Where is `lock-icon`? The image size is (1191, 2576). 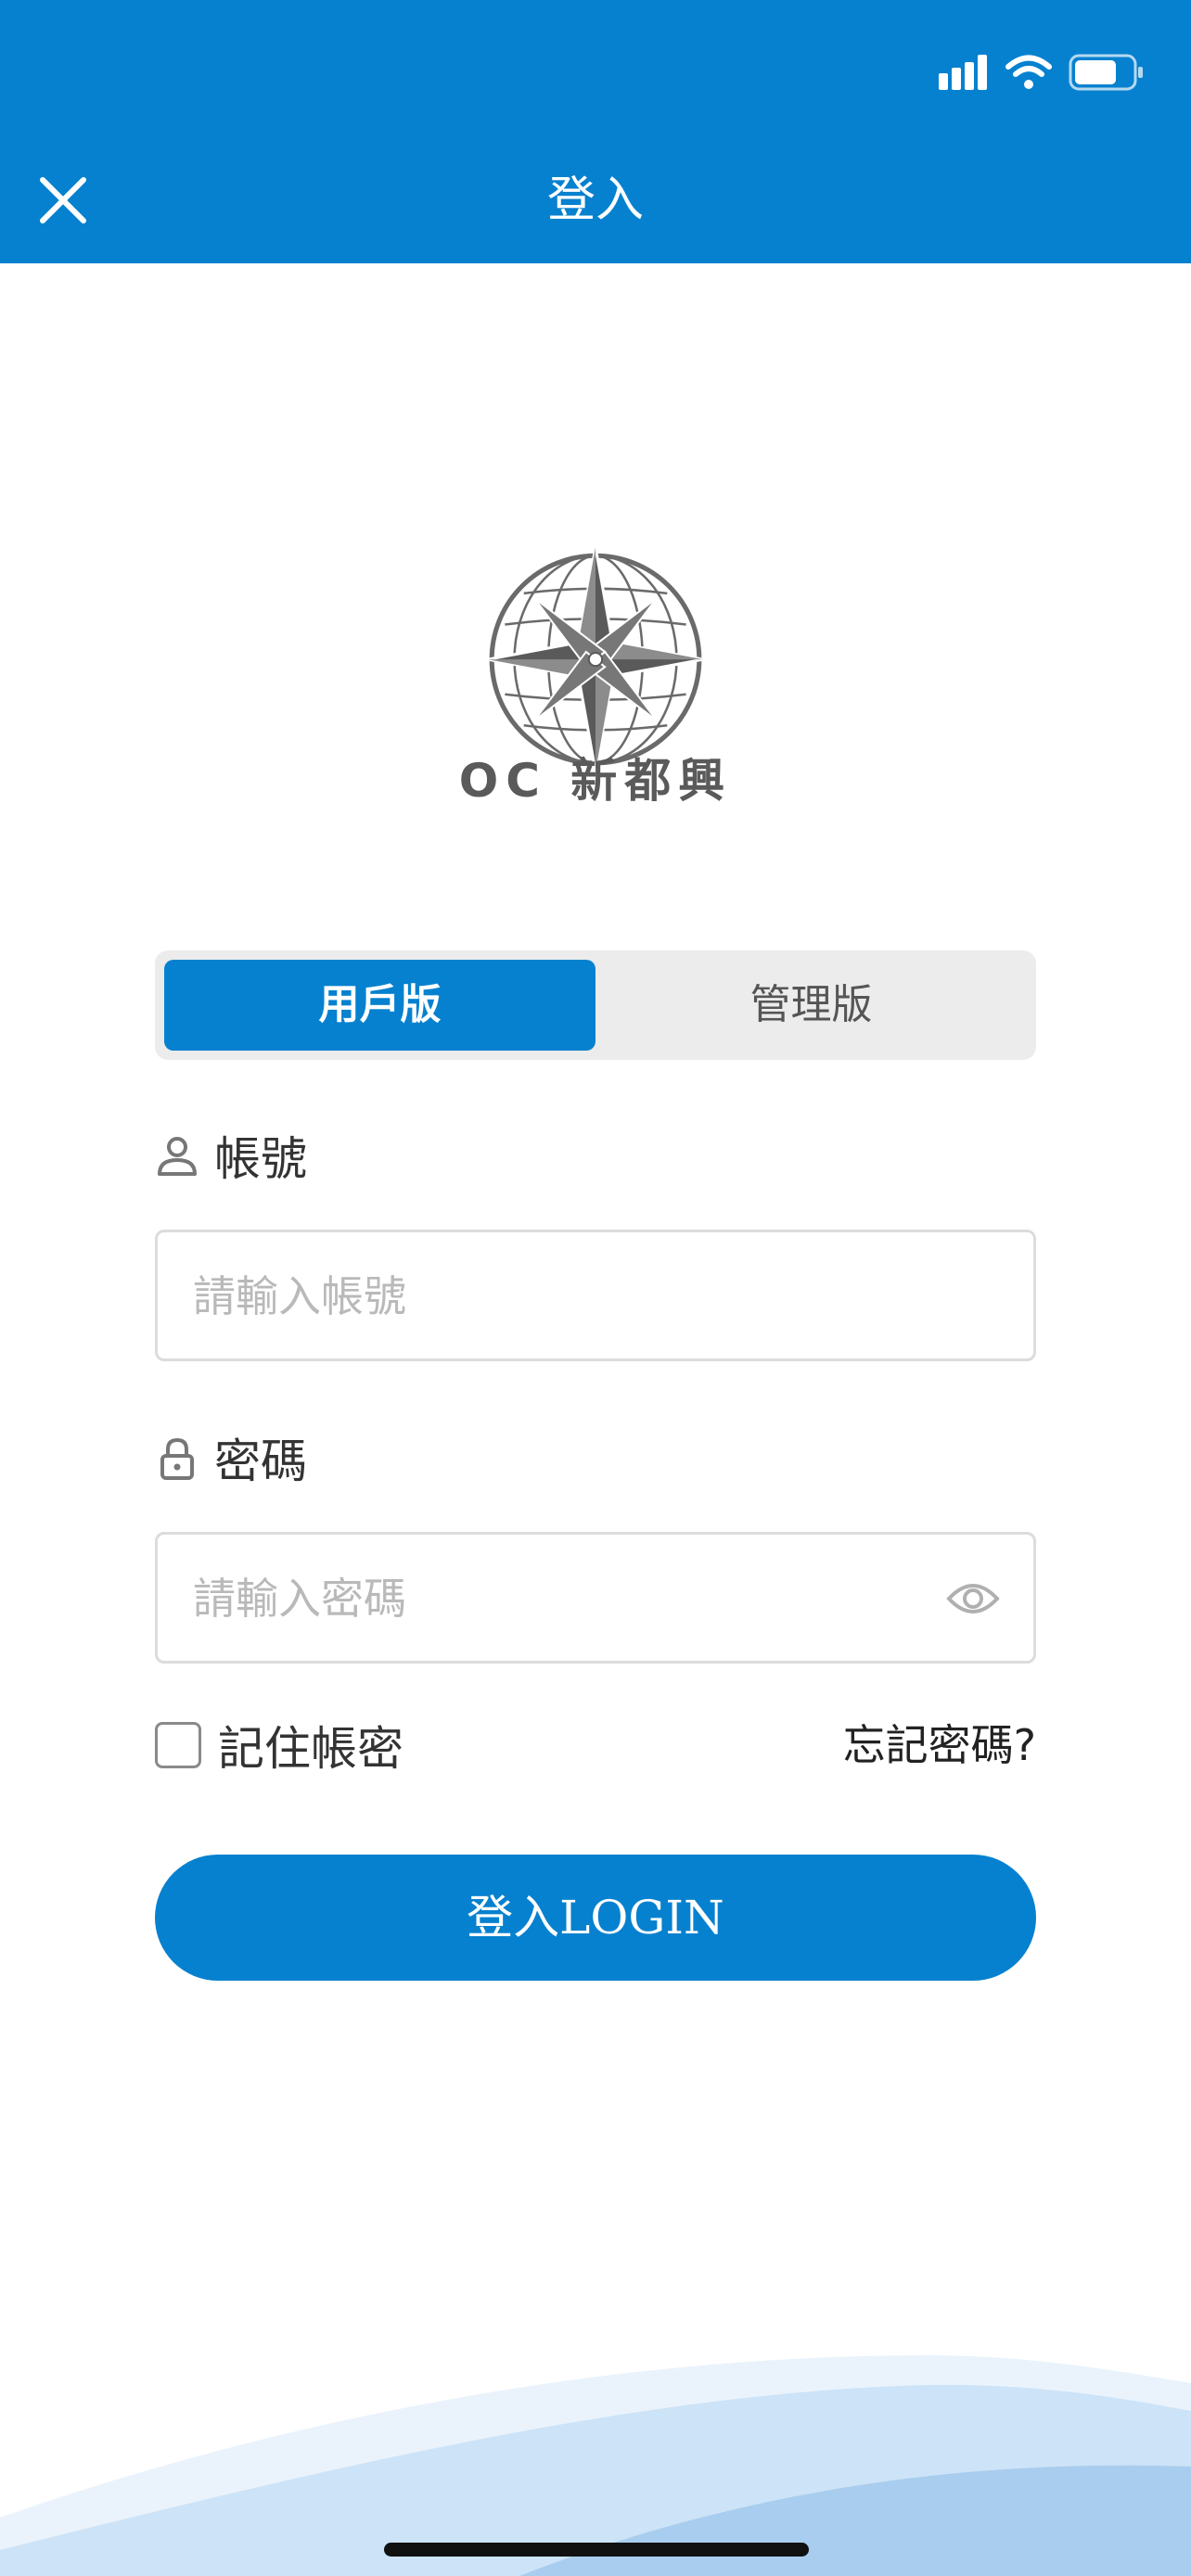 lock-icon is located at coordinates (177, 1458).